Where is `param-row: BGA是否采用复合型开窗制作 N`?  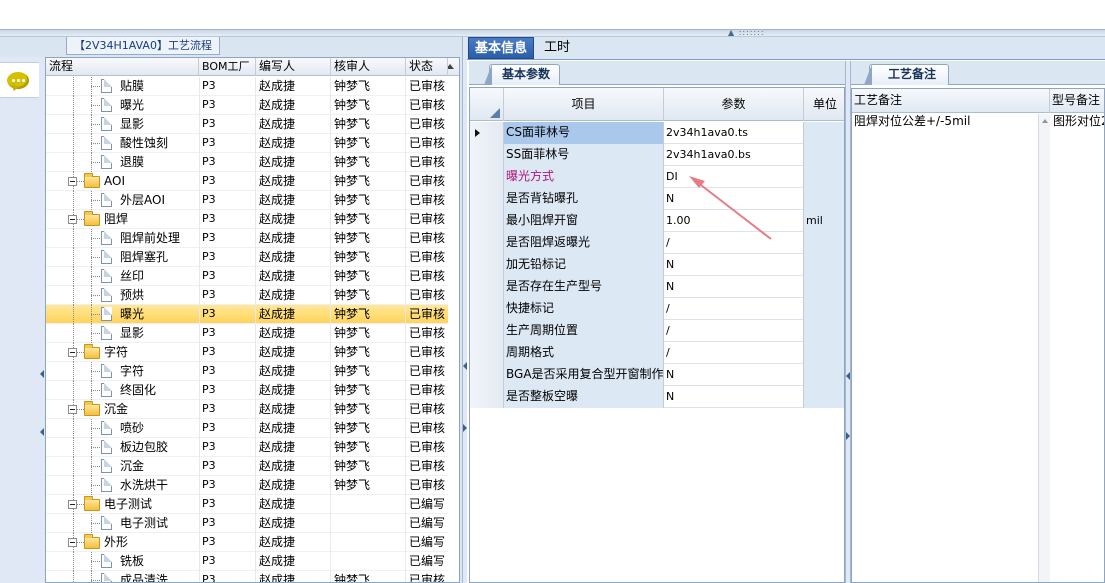
param-row: BGA是否采用复合型开窗制作 N is located at coordinates (657, 375).